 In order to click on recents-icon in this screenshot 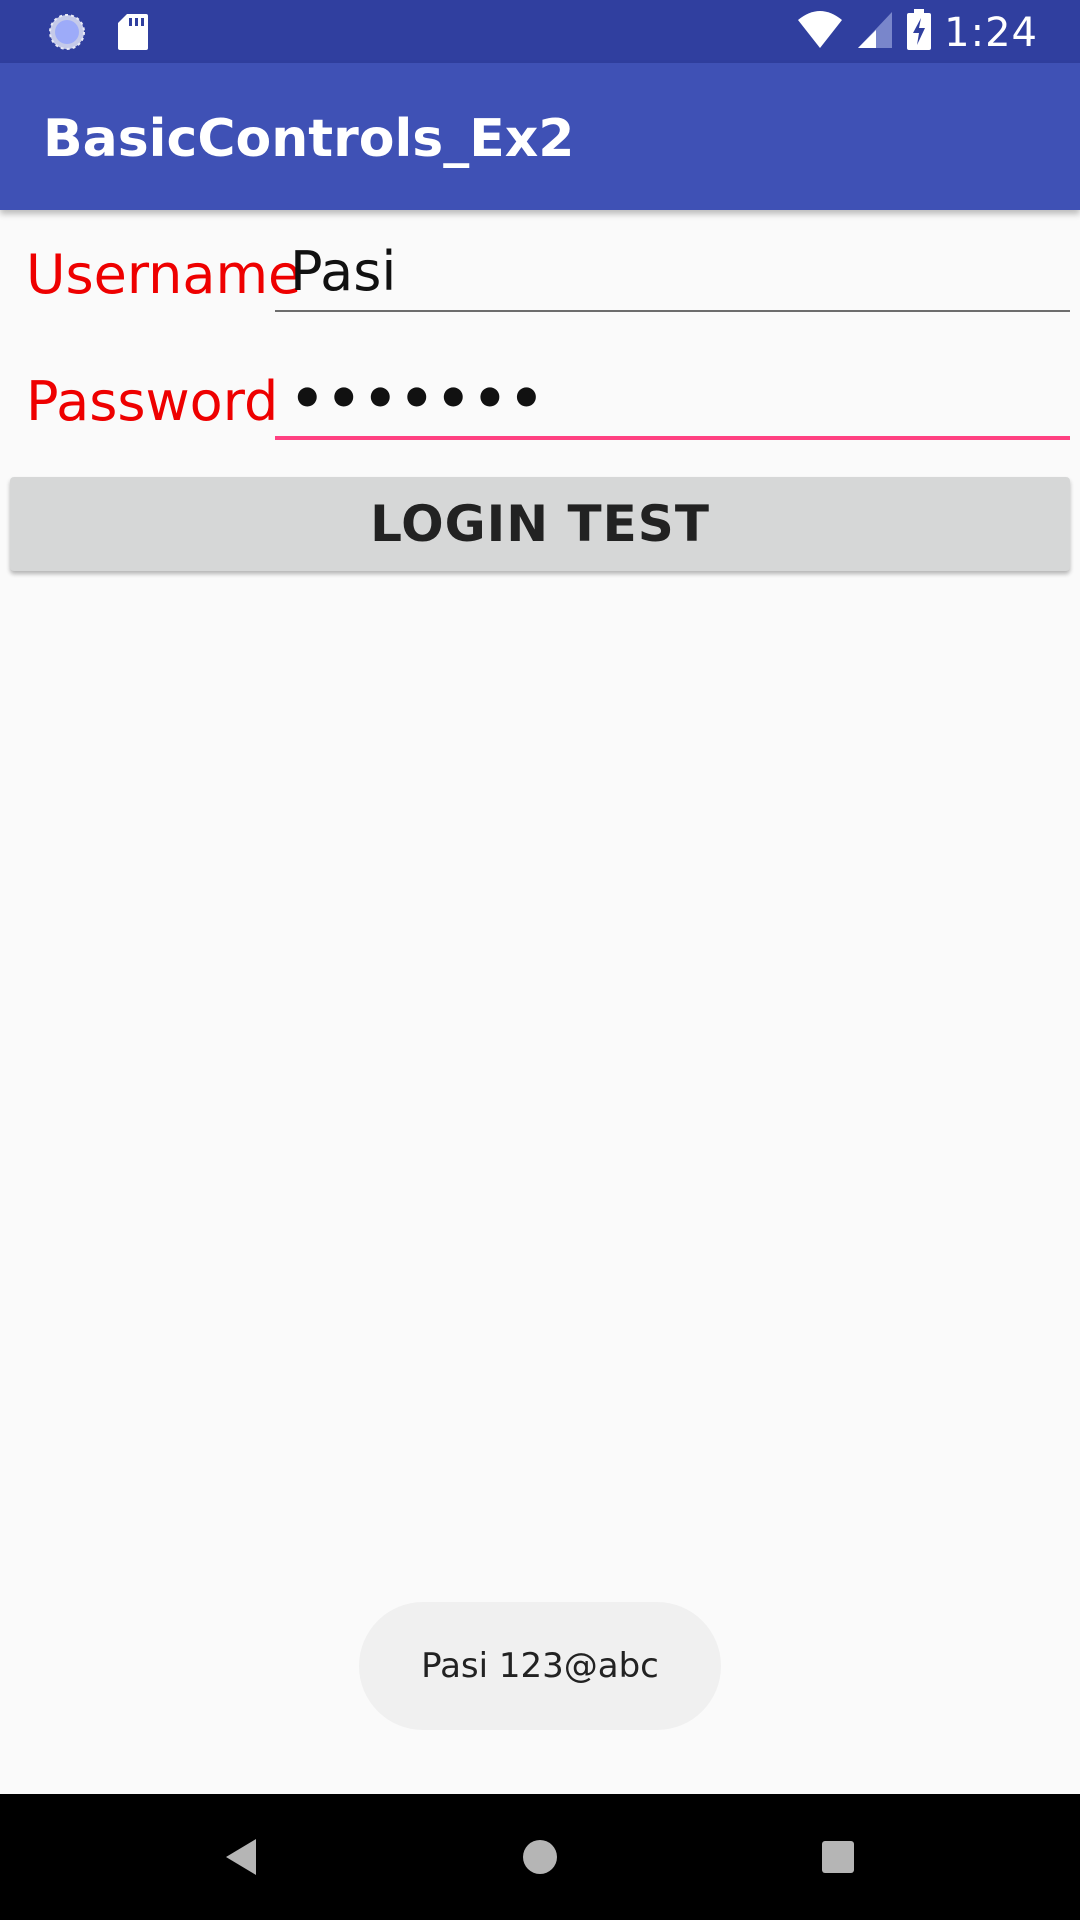, I will do `click(838, 1857)`.